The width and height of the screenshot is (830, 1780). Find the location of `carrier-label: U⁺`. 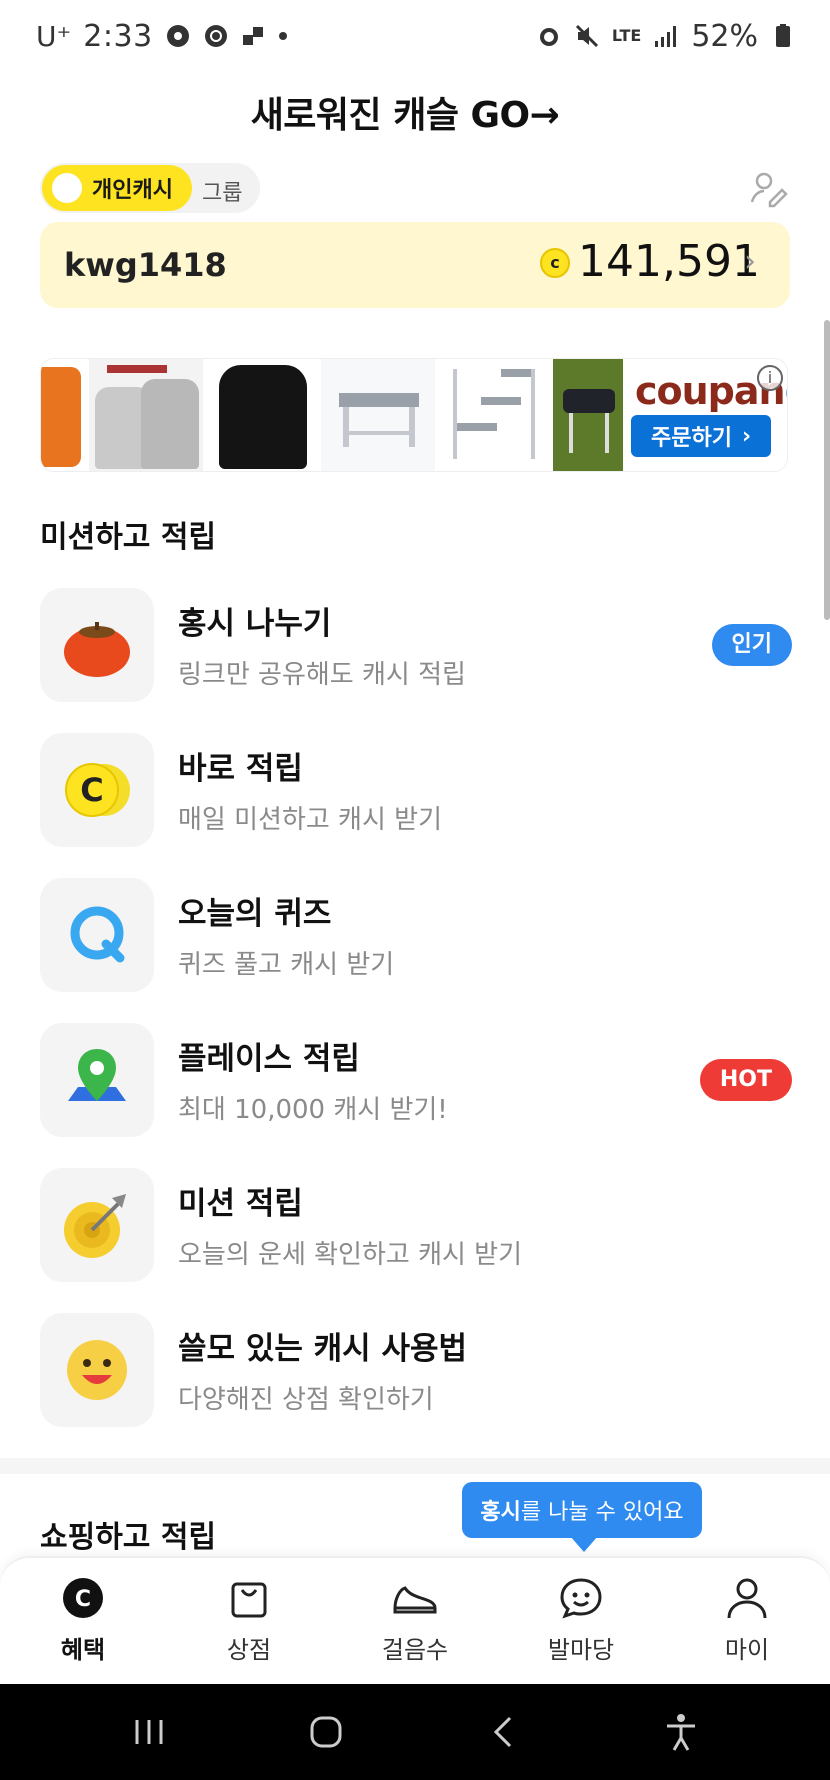

carrier-label: U⁺ is located at coordinates (54, 36).